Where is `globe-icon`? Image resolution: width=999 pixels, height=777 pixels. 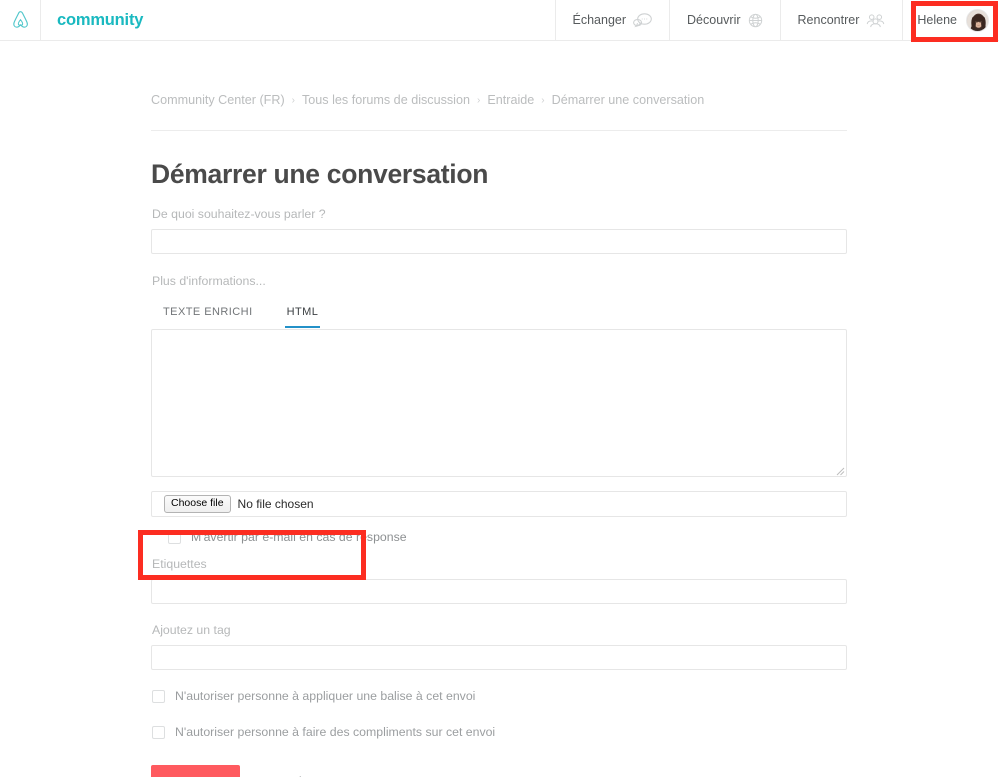
globe-icon is located at coordinates (755, 20).